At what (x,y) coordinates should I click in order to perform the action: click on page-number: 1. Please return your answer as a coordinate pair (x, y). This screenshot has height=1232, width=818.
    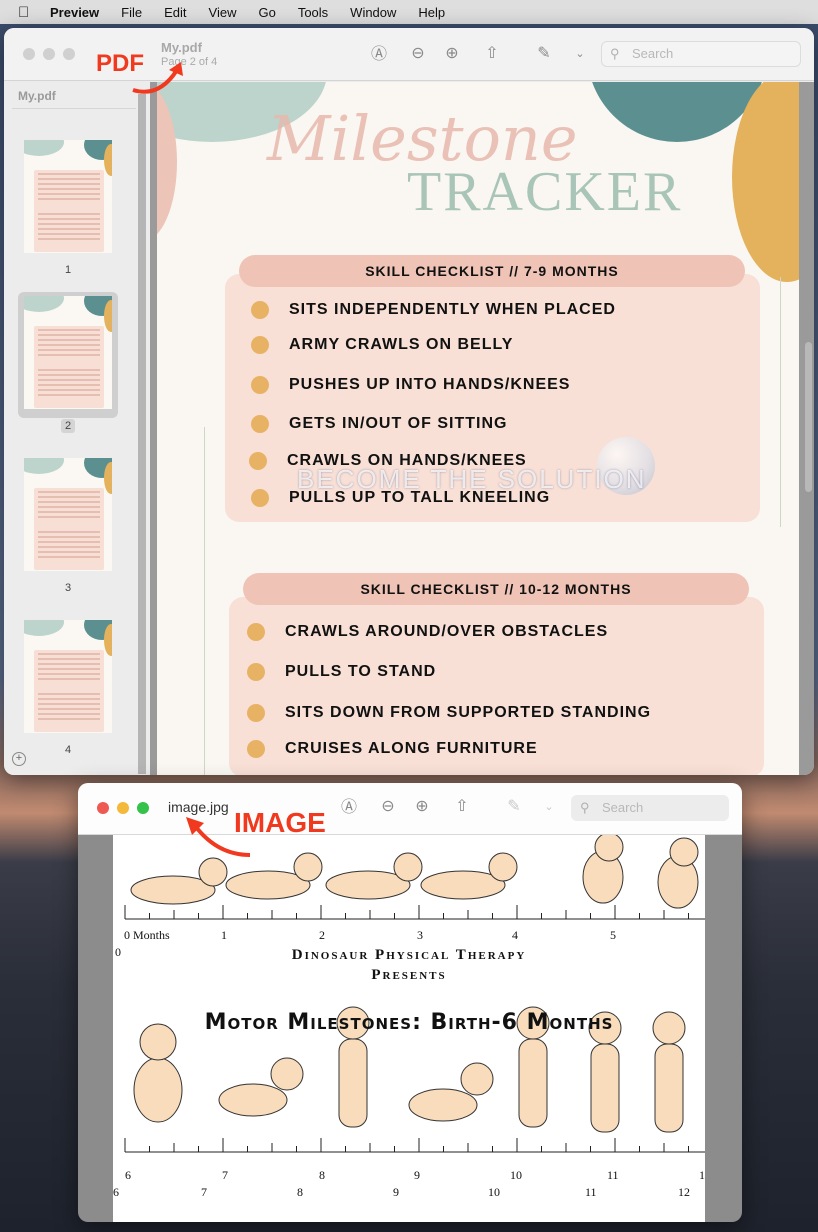
    Looking at the image, I should click on (68, 270).